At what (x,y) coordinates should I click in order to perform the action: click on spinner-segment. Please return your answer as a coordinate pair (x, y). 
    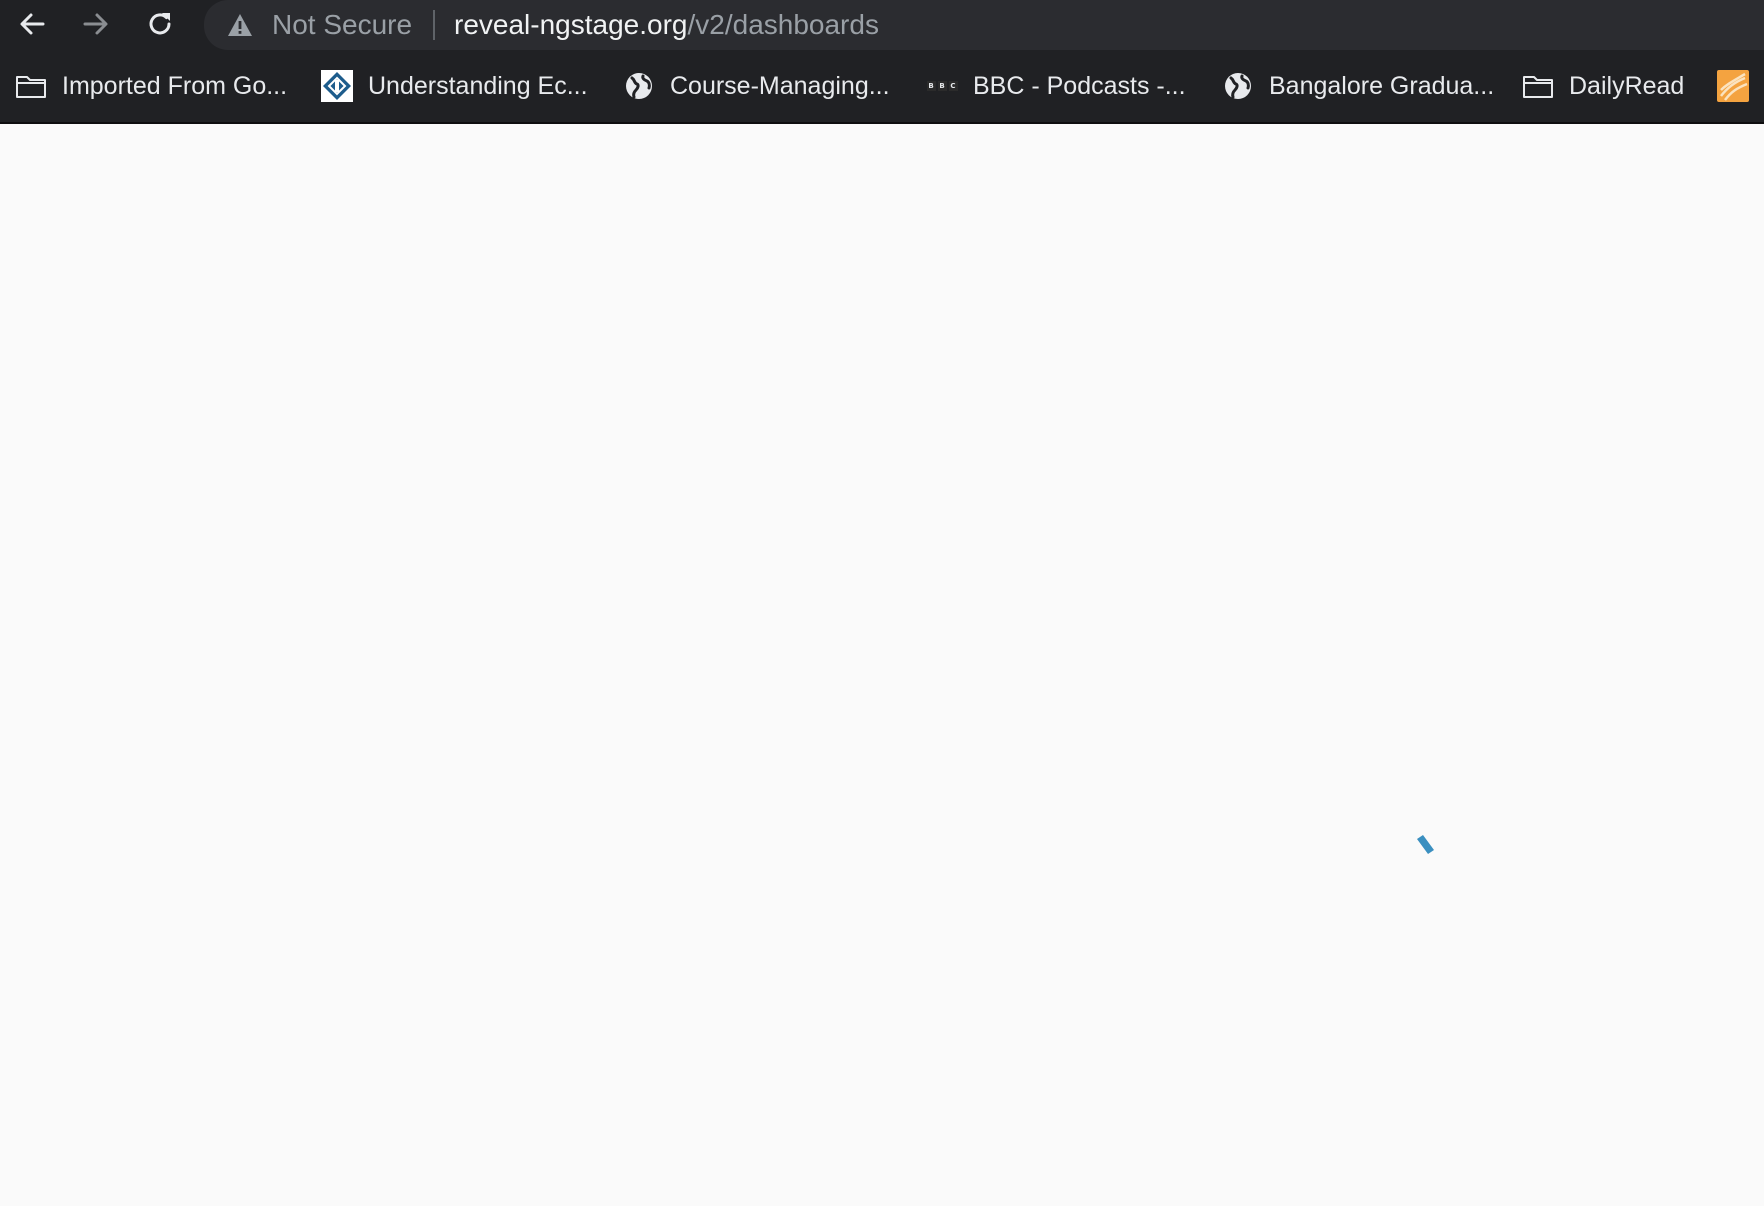
    Looking at the image, I should click on (1425, 844).